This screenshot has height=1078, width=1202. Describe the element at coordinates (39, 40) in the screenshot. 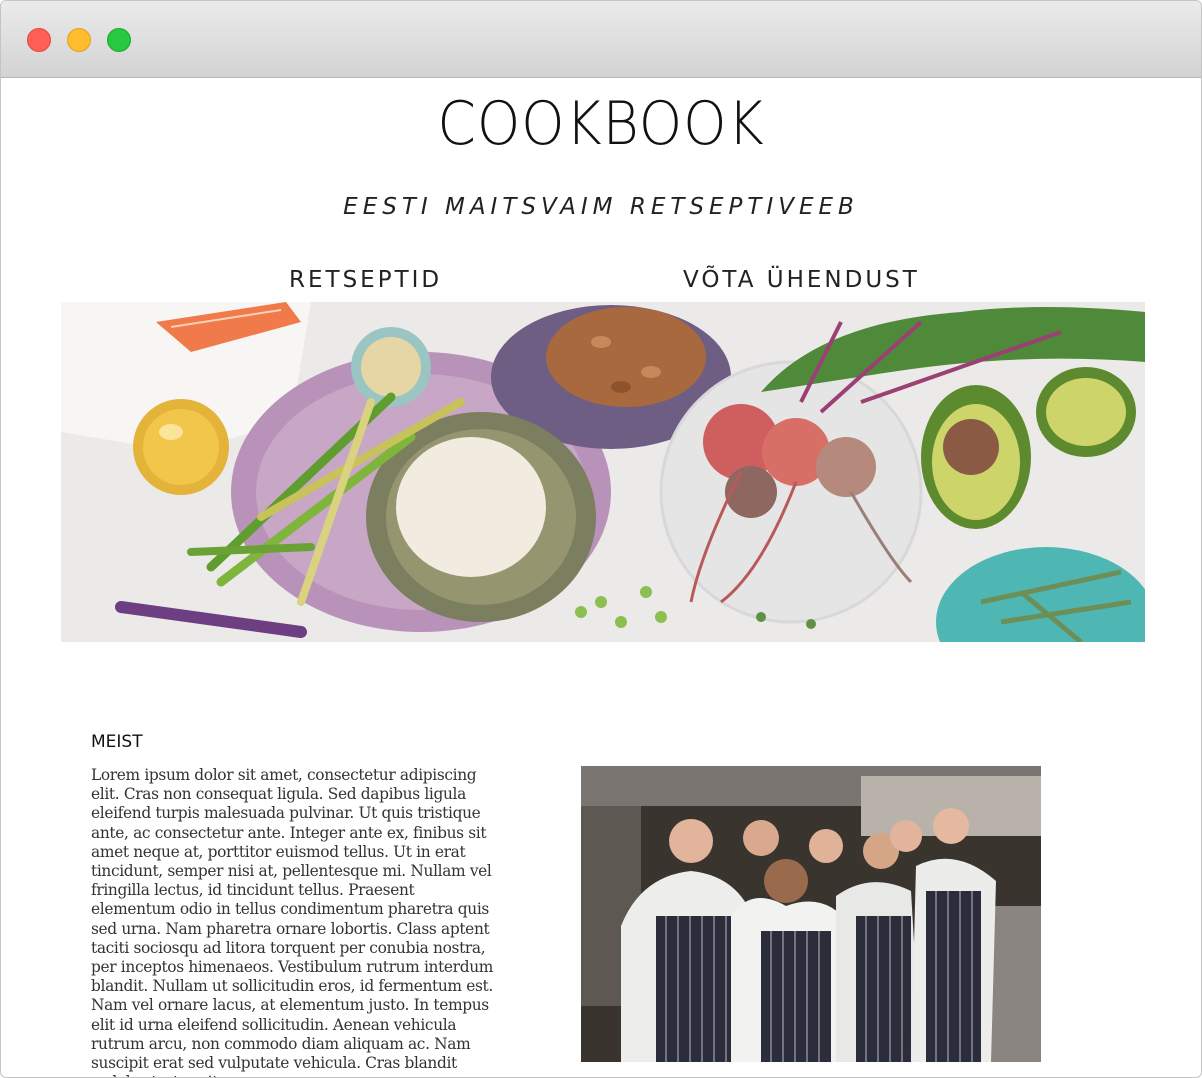

I see `close-window-button` at that location.